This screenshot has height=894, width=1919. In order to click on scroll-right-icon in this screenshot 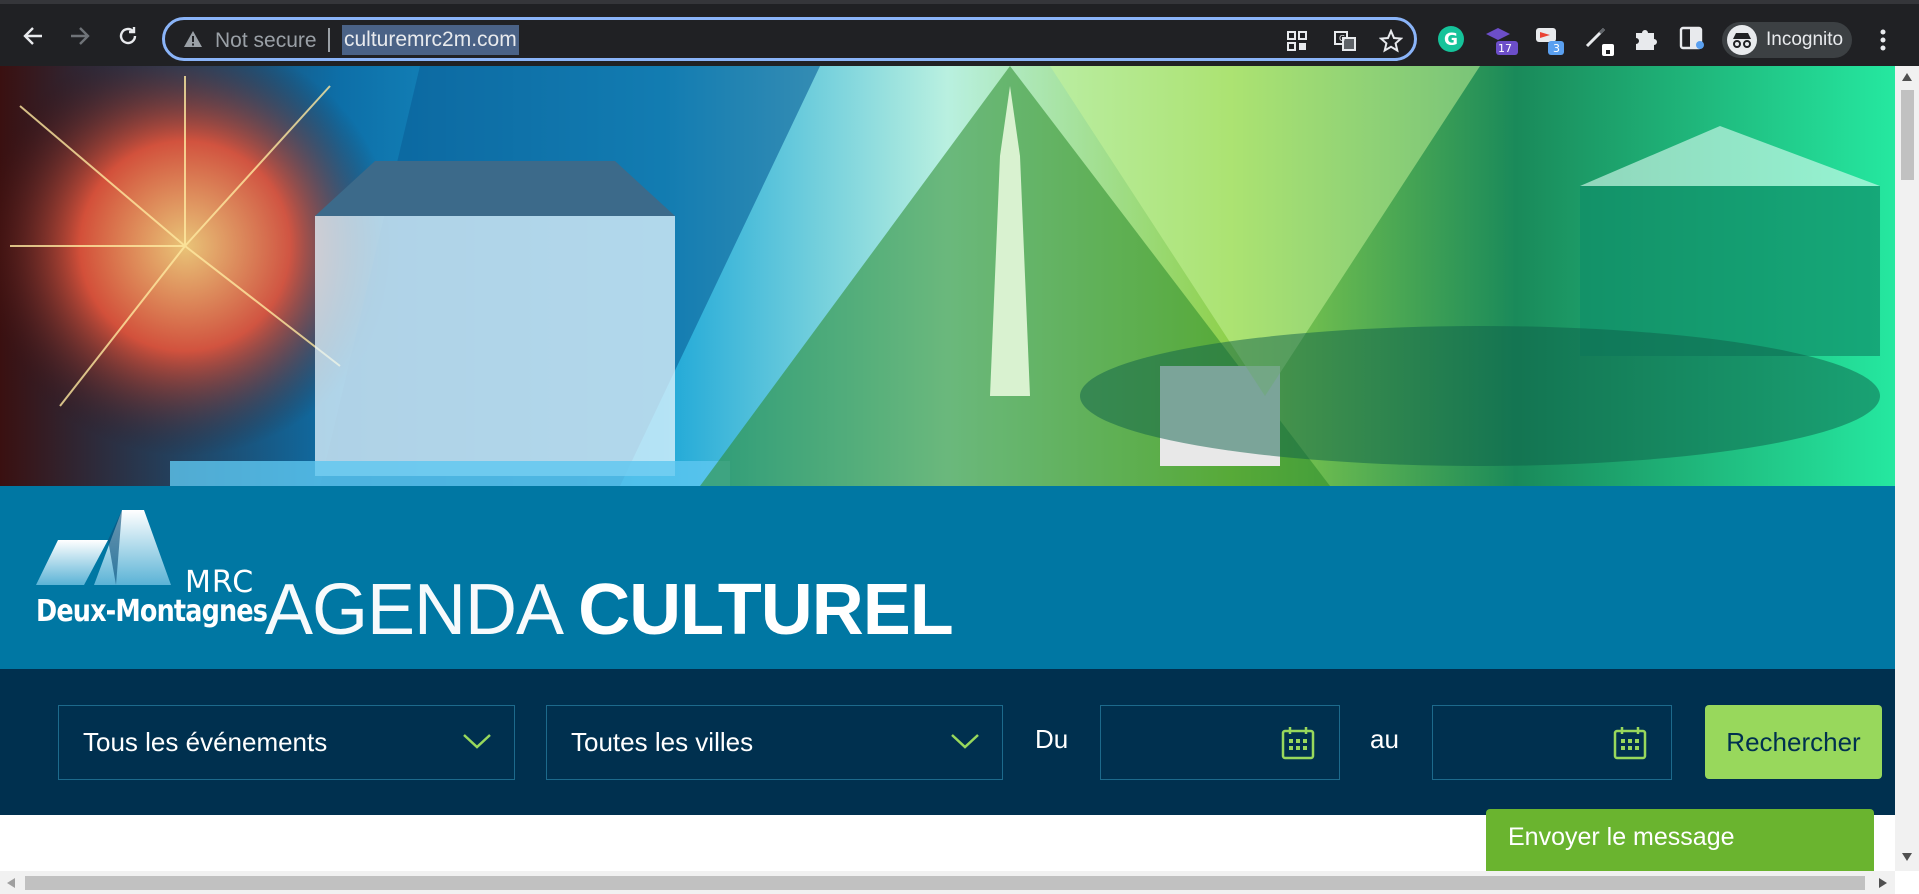, I will do `click(1883, 883)`.